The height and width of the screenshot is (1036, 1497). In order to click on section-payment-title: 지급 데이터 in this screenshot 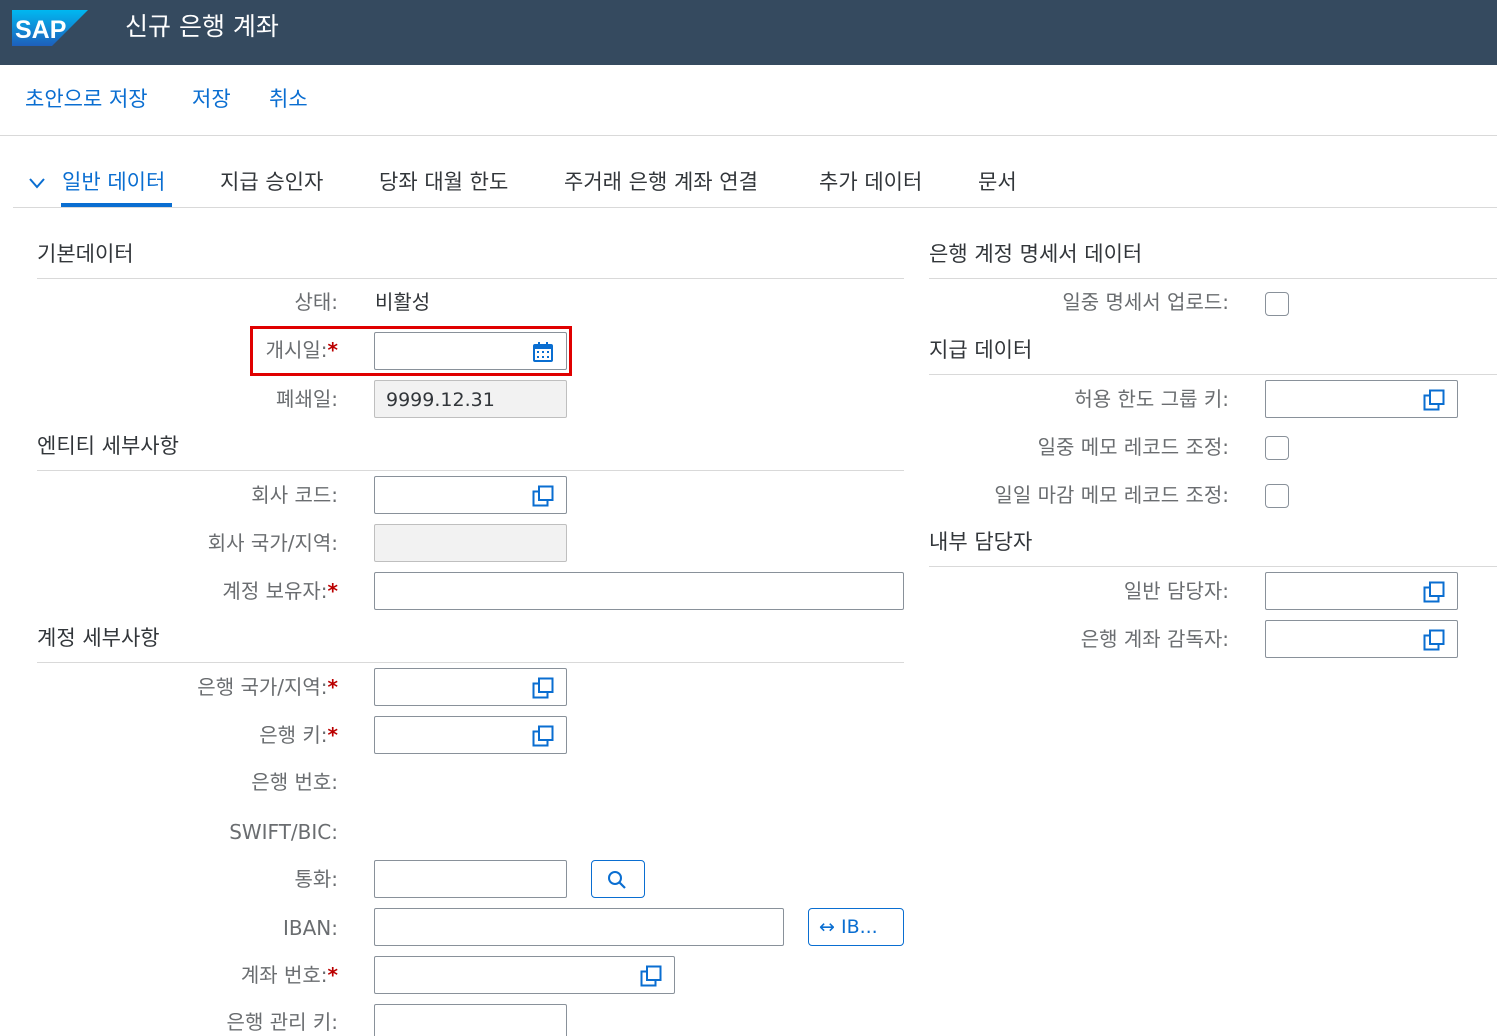, I will do `click(981, 350)`.